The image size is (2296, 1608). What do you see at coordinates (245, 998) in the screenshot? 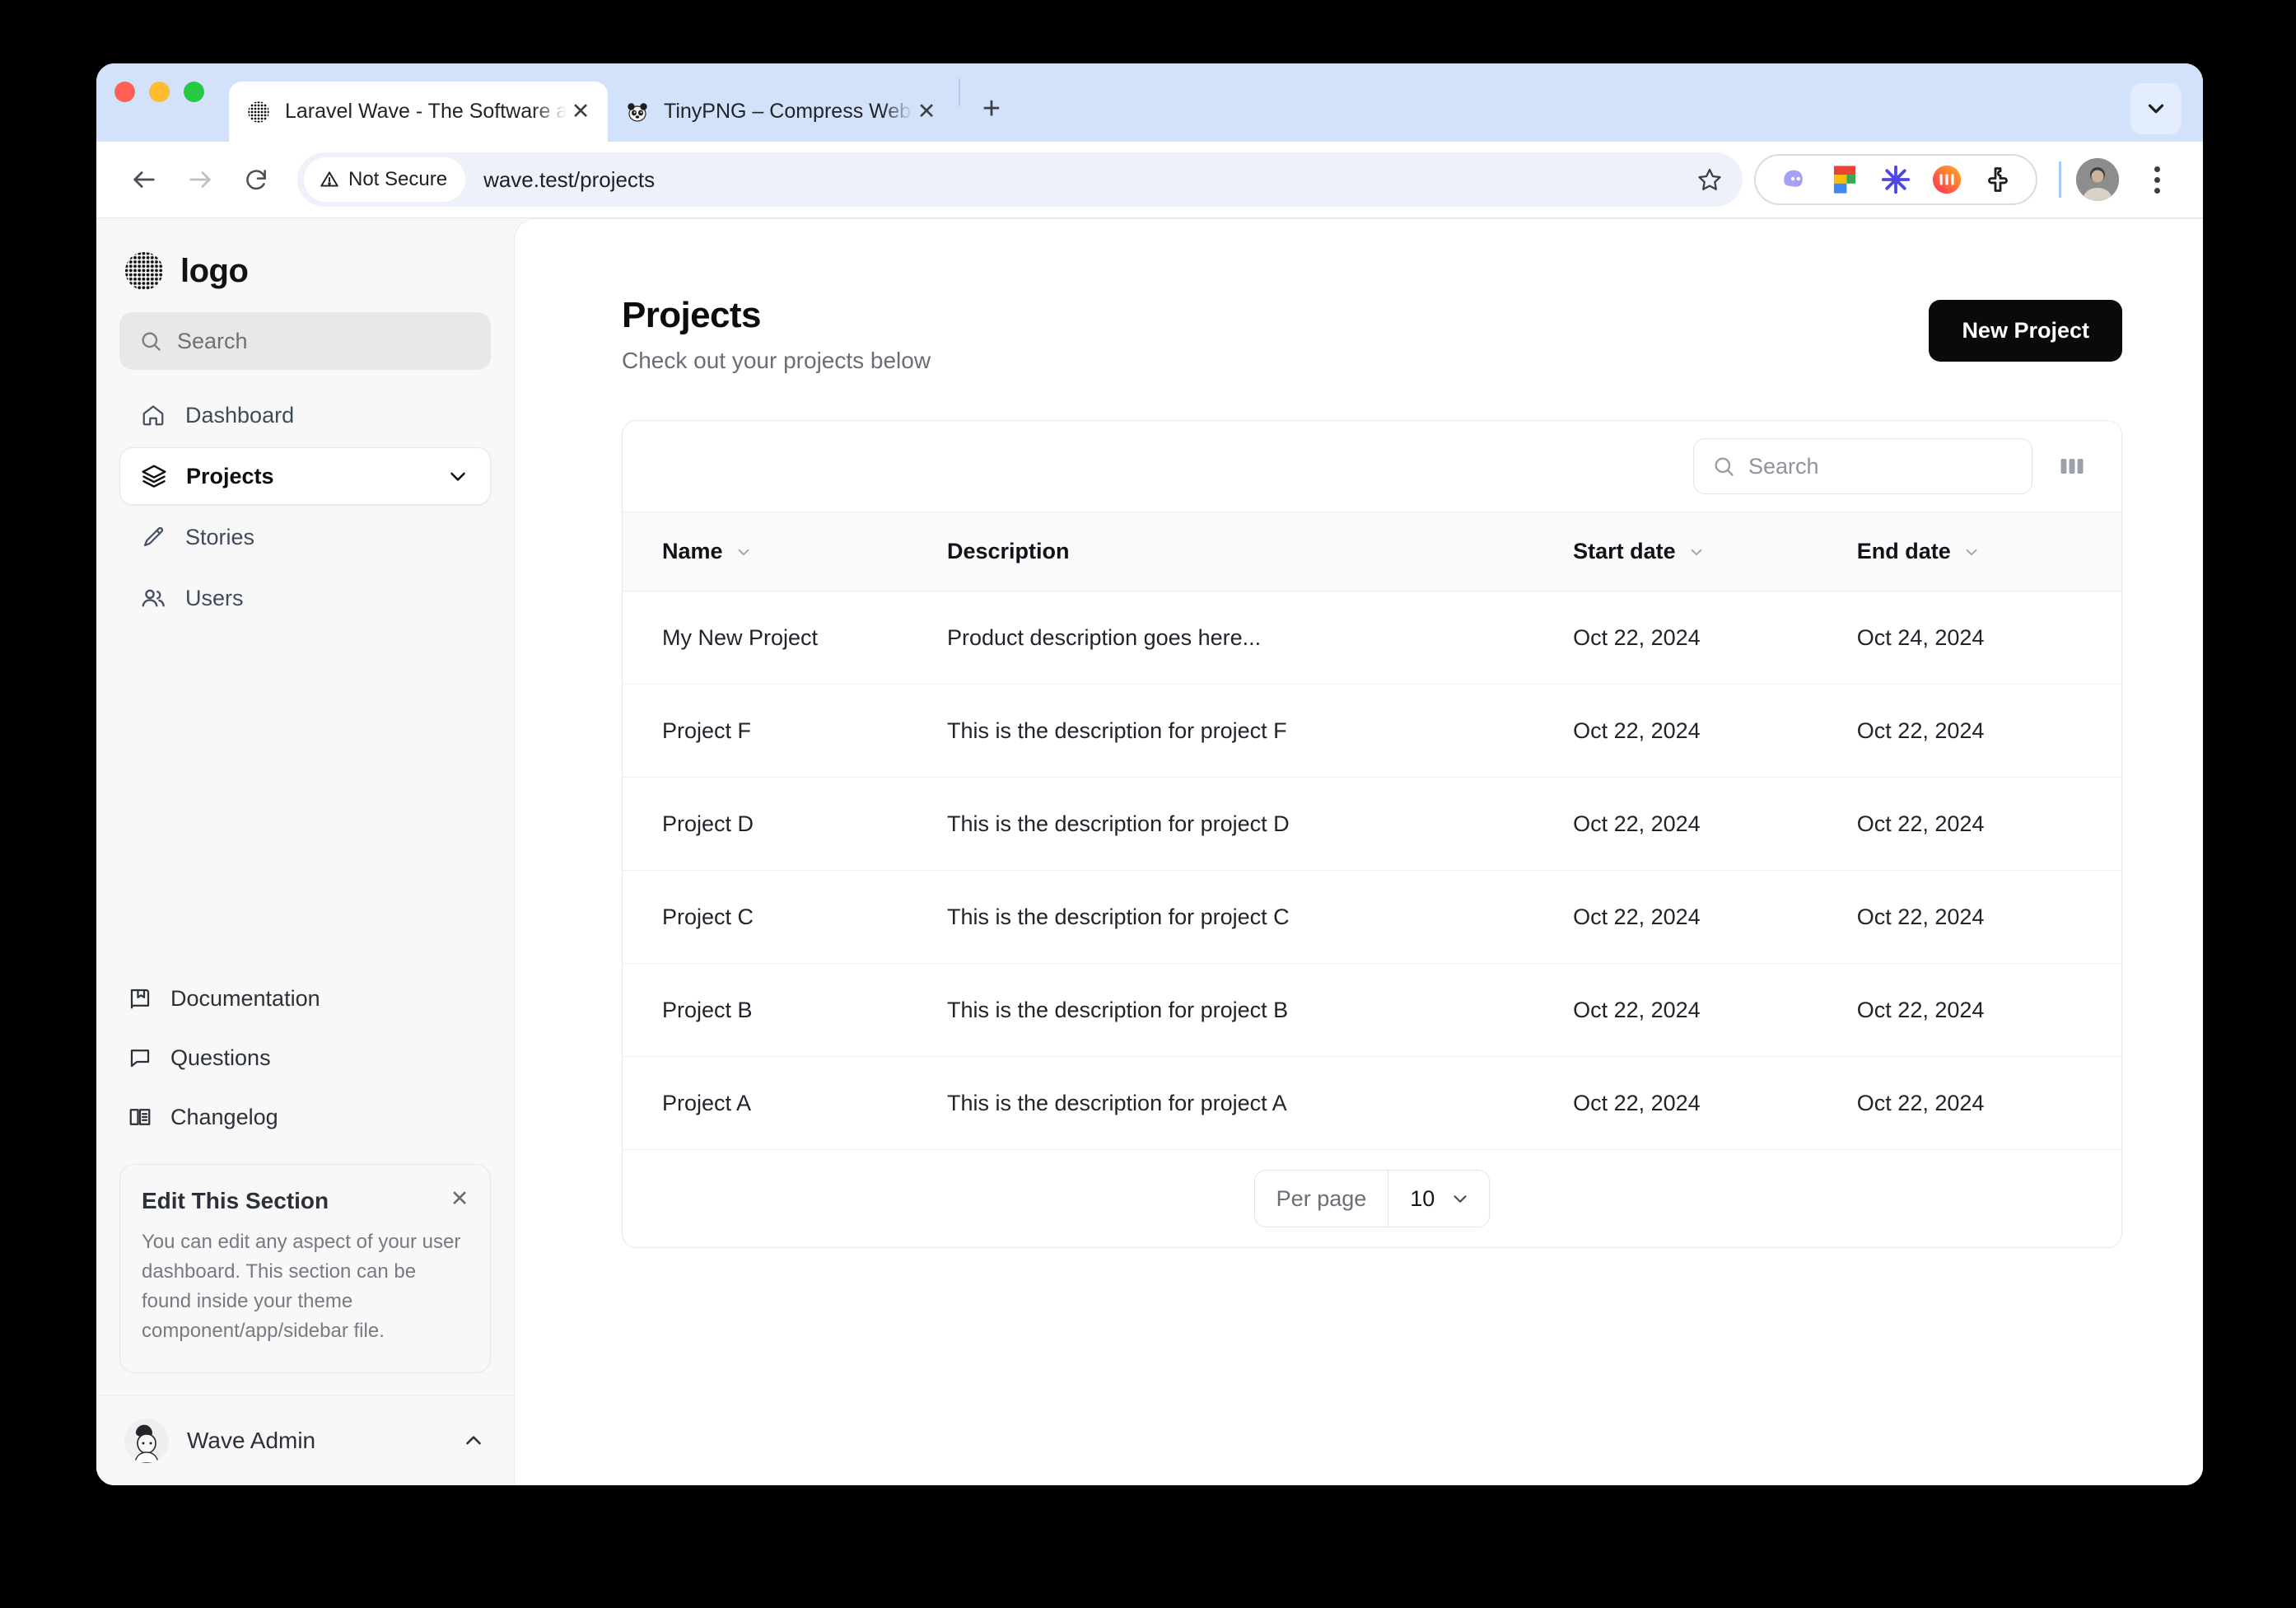
I see `sidebar-item-label: Documentation` at bounding box center [245, 998].